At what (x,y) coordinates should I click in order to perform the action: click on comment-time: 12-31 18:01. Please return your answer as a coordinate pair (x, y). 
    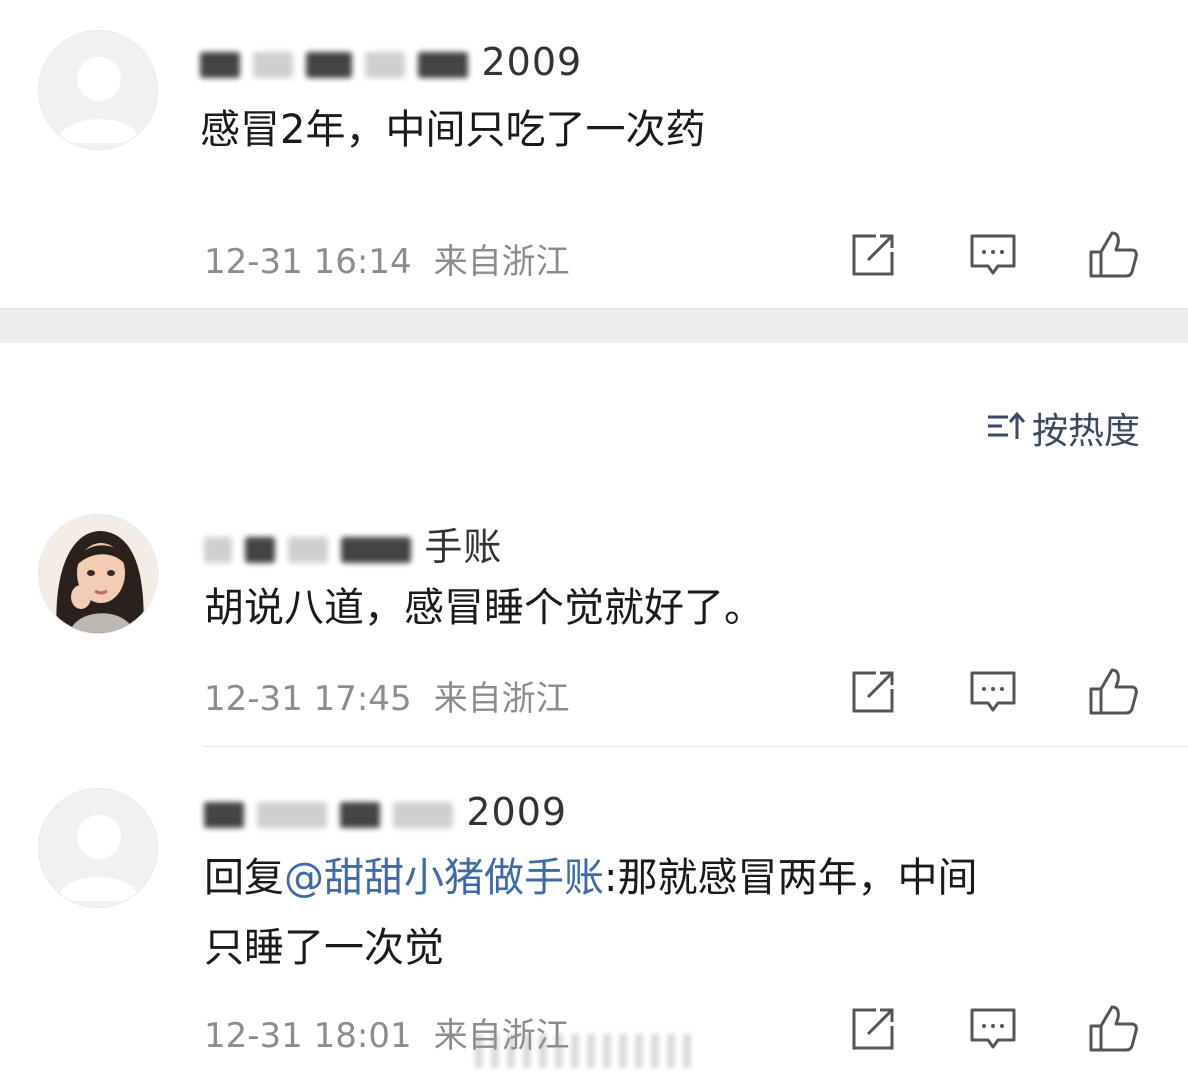
    Looking at the image, I should click on (308, 1036).